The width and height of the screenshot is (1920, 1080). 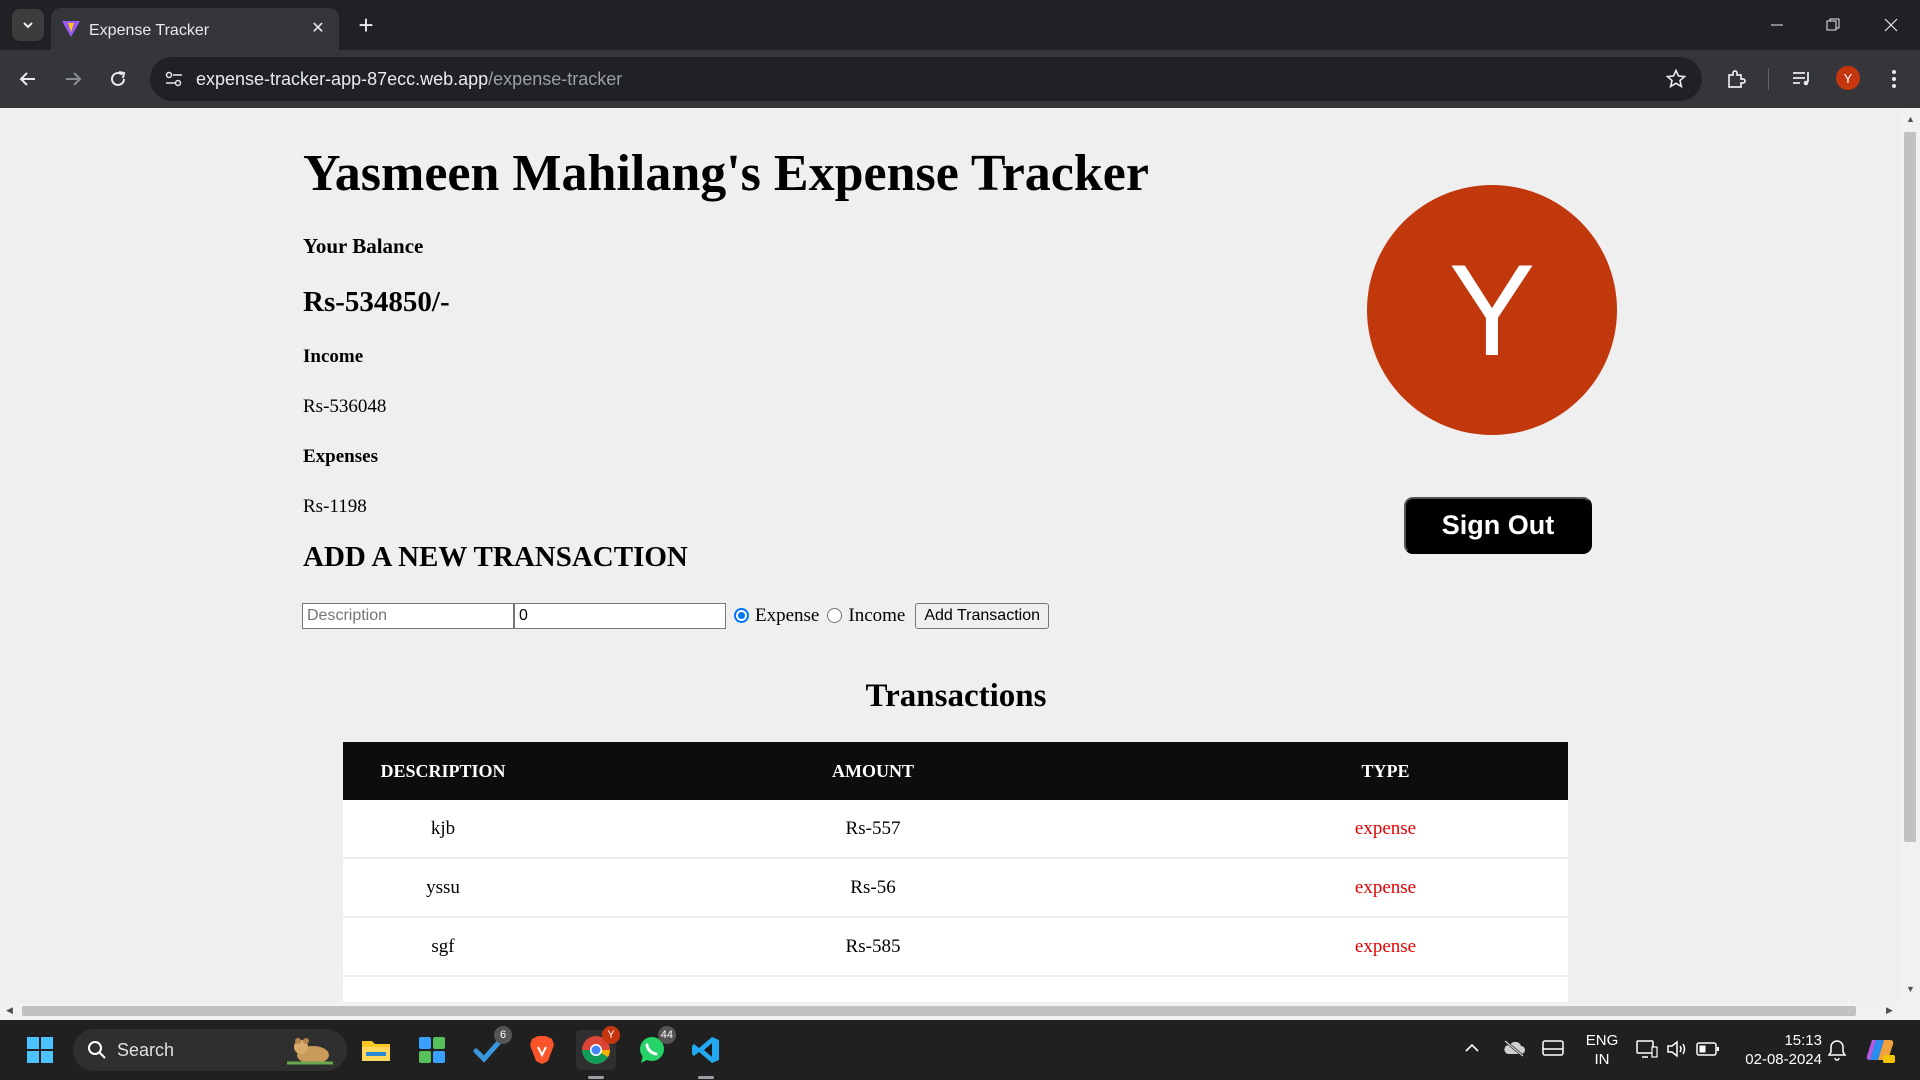 I want to click on media-controls-button, so click(x=1802, y=79).